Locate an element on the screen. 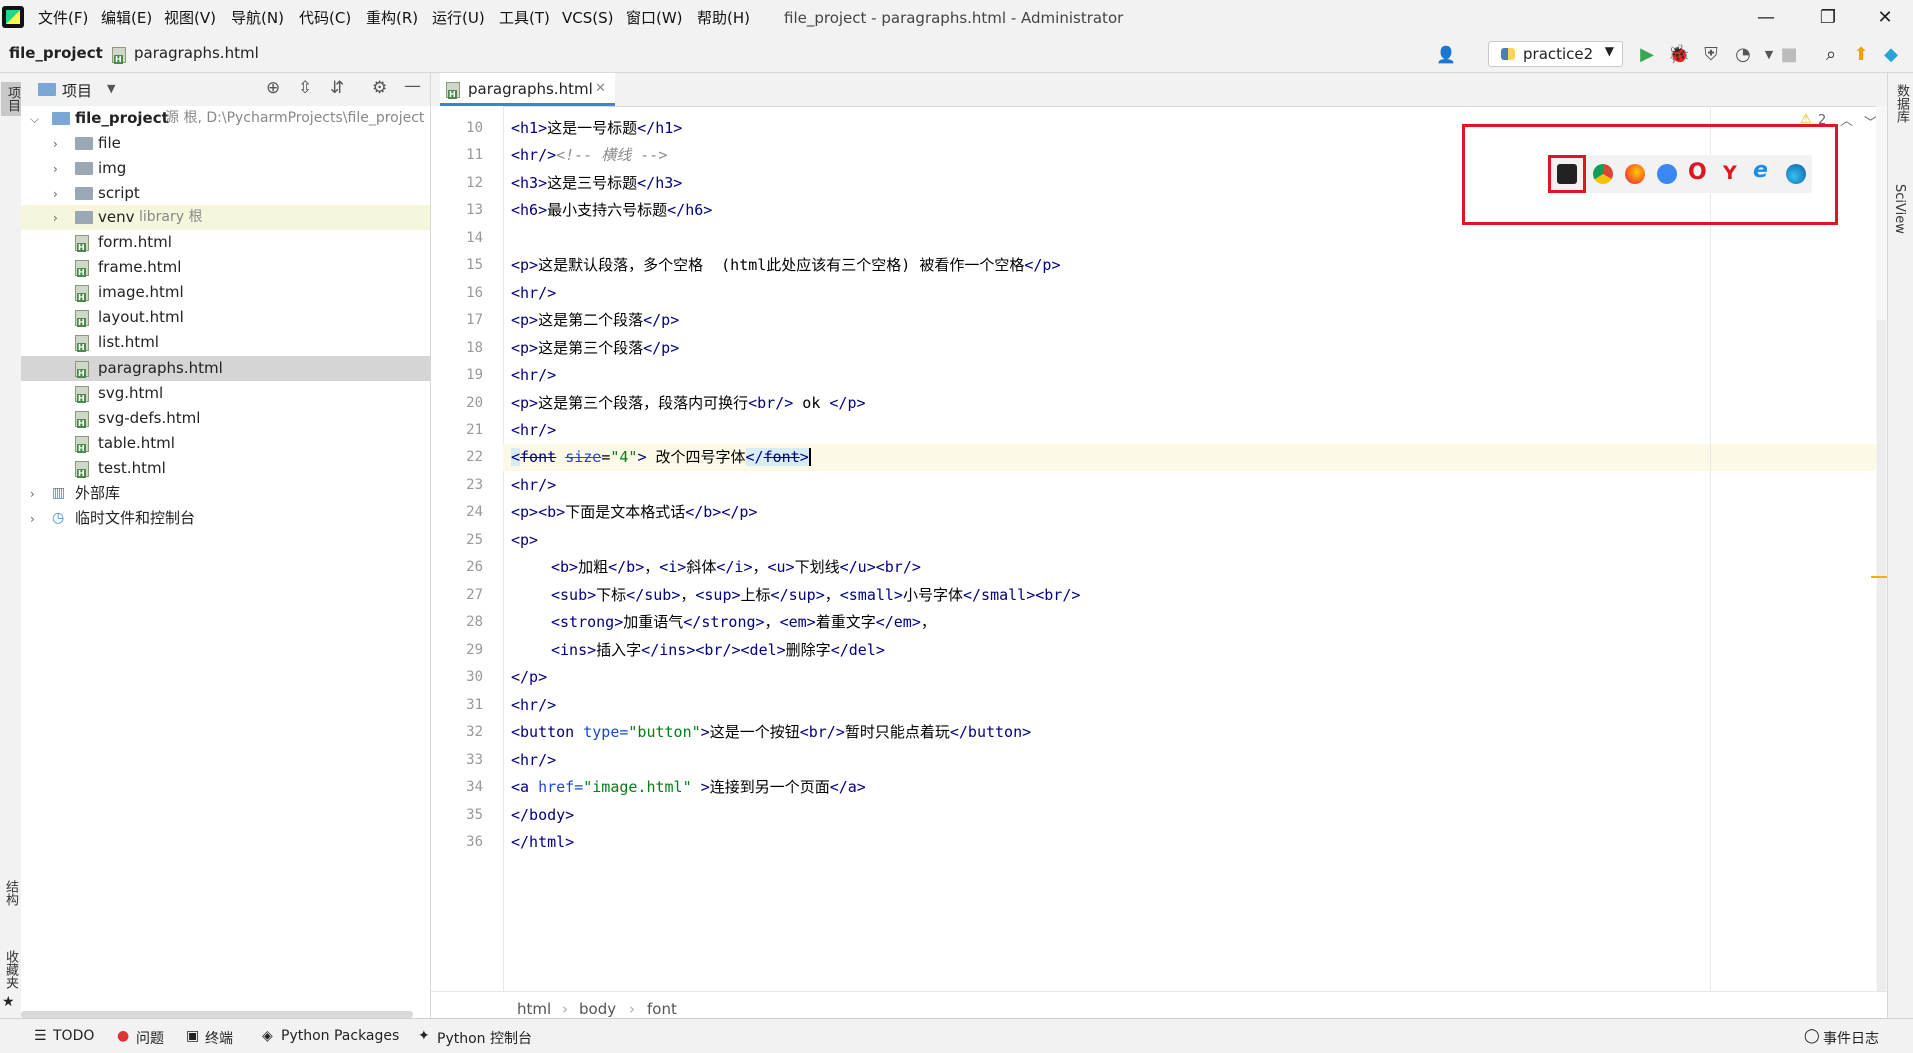  python-console-tab: Python 控制台 is located at coordinates (484, 1038).